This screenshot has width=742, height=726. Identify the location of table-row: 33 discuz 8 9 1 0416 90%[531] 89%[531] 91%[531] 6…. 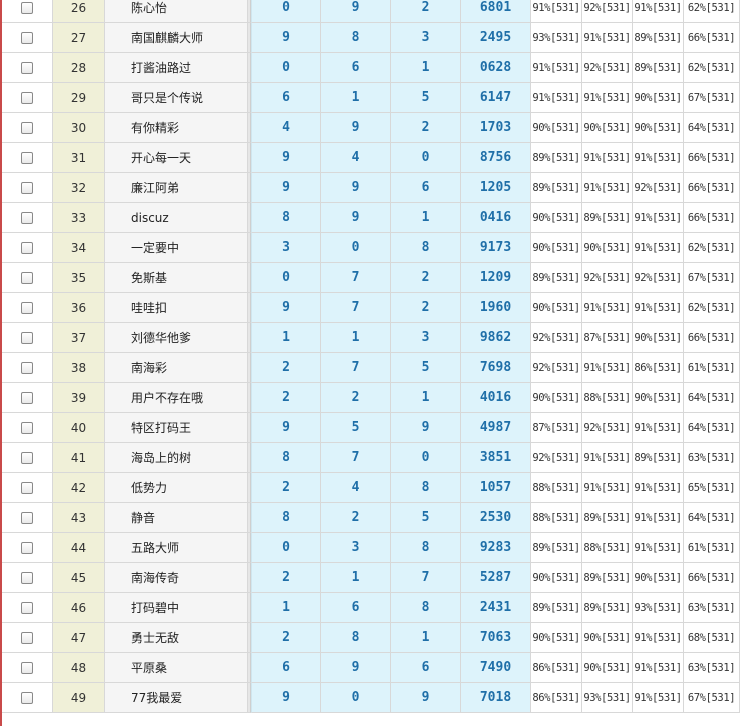
(371, 218).